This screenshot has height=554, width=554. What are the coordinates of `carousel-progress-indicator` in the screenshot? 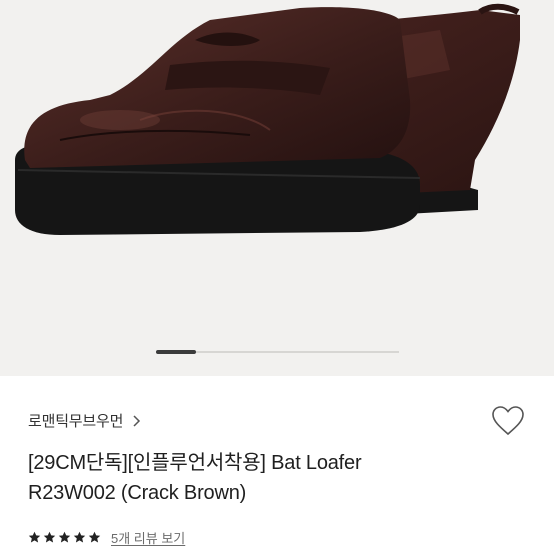 It's located at (176, 352).